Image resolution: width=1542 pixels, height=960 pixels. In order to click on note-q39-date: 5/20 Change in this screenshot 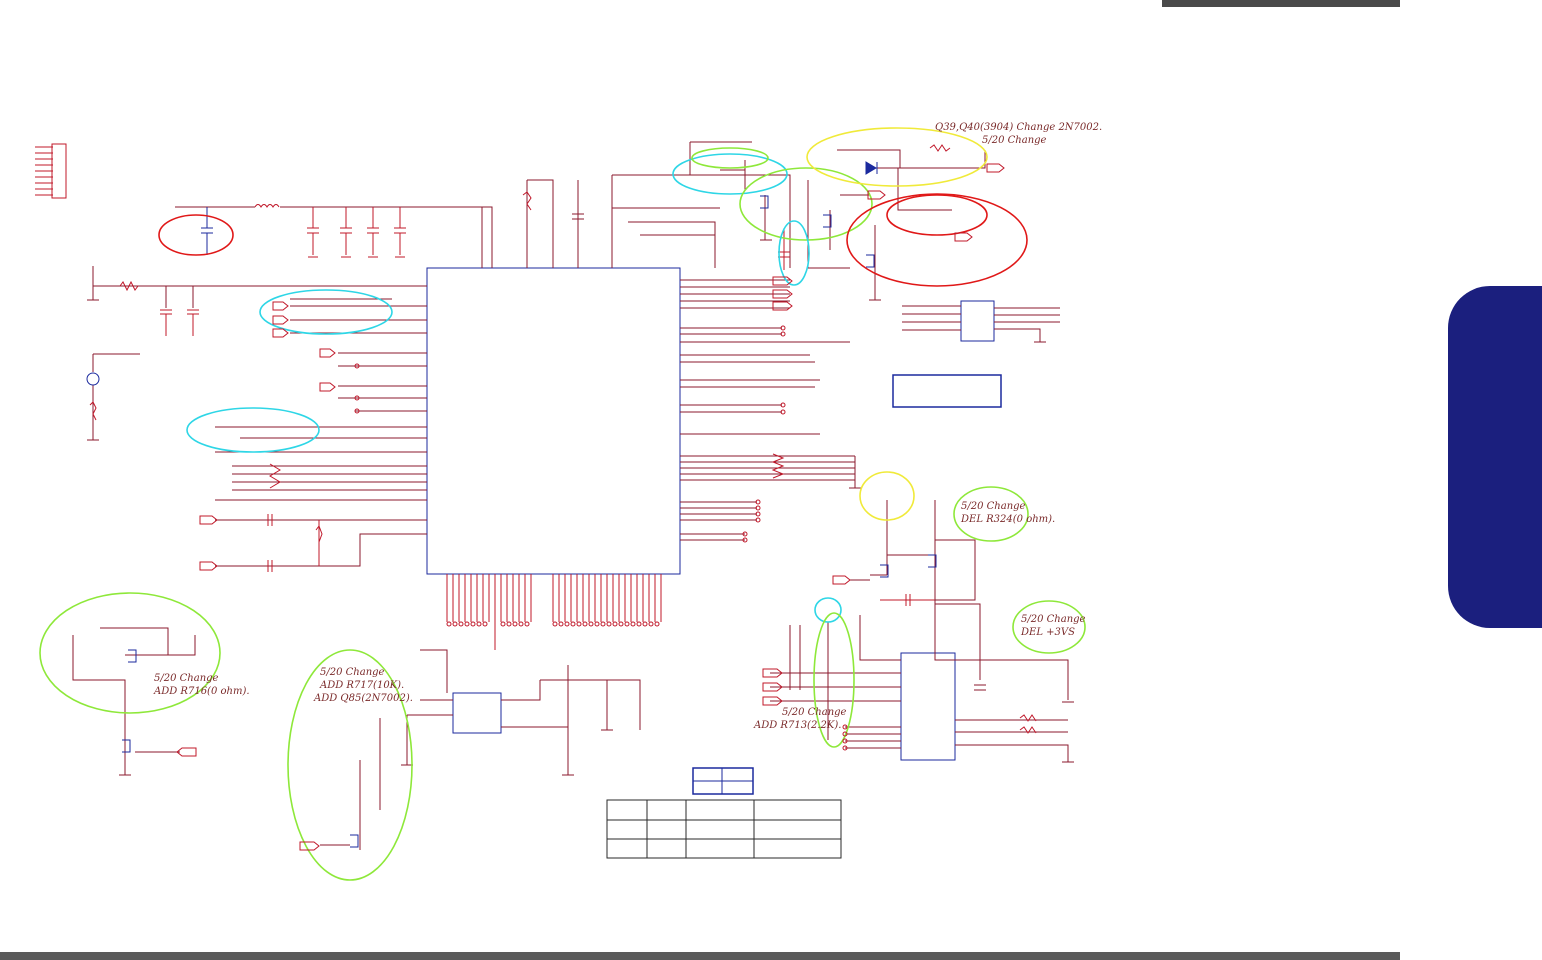, I will do `click(1014, 140)`.